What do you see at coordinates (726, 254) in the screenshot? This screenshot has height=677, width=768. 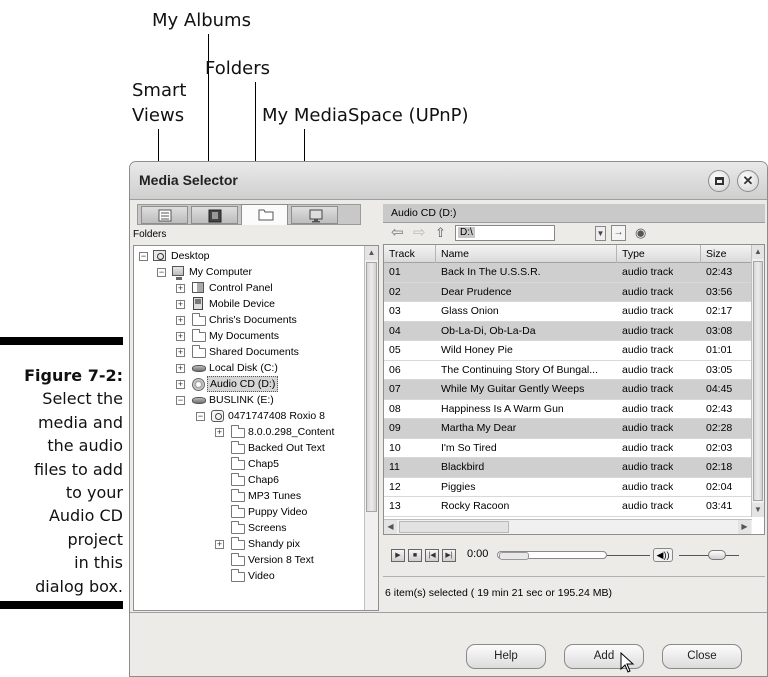 I see `column-header-size: Size` at bounding box center [726, 254].